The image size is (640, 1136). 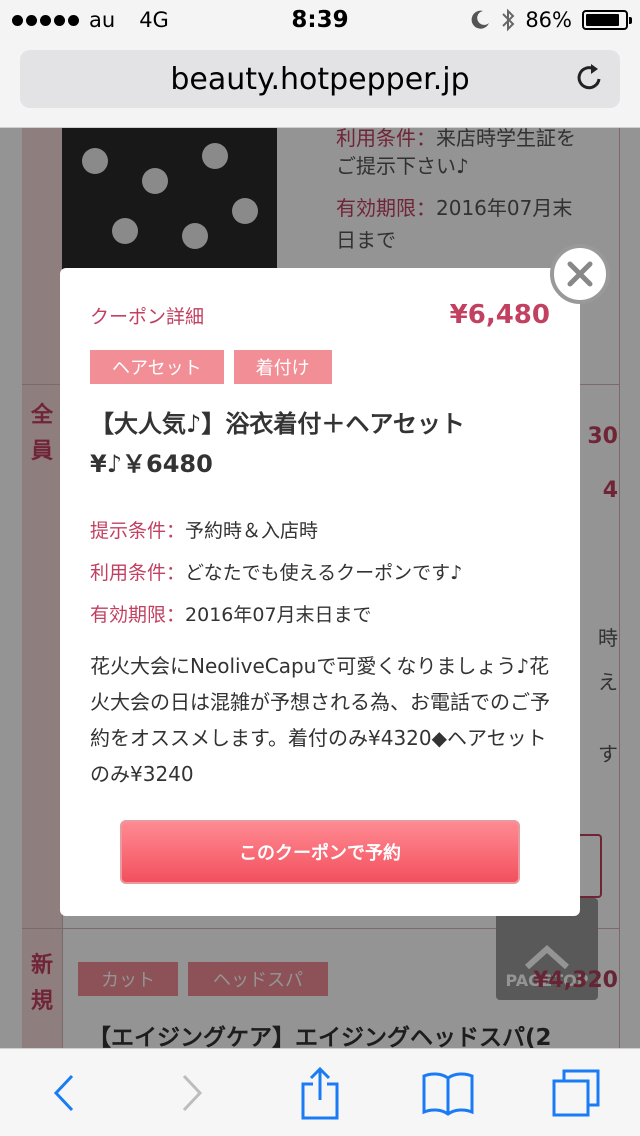 I want to click on forward-button, so click(x=192, y=1093).